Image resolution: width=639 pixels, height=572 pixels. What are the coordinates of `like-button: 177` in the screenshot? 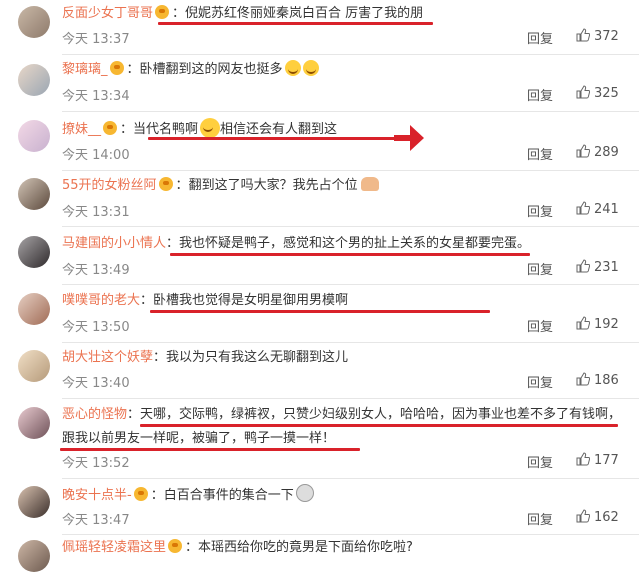 It's located at (597, 460).